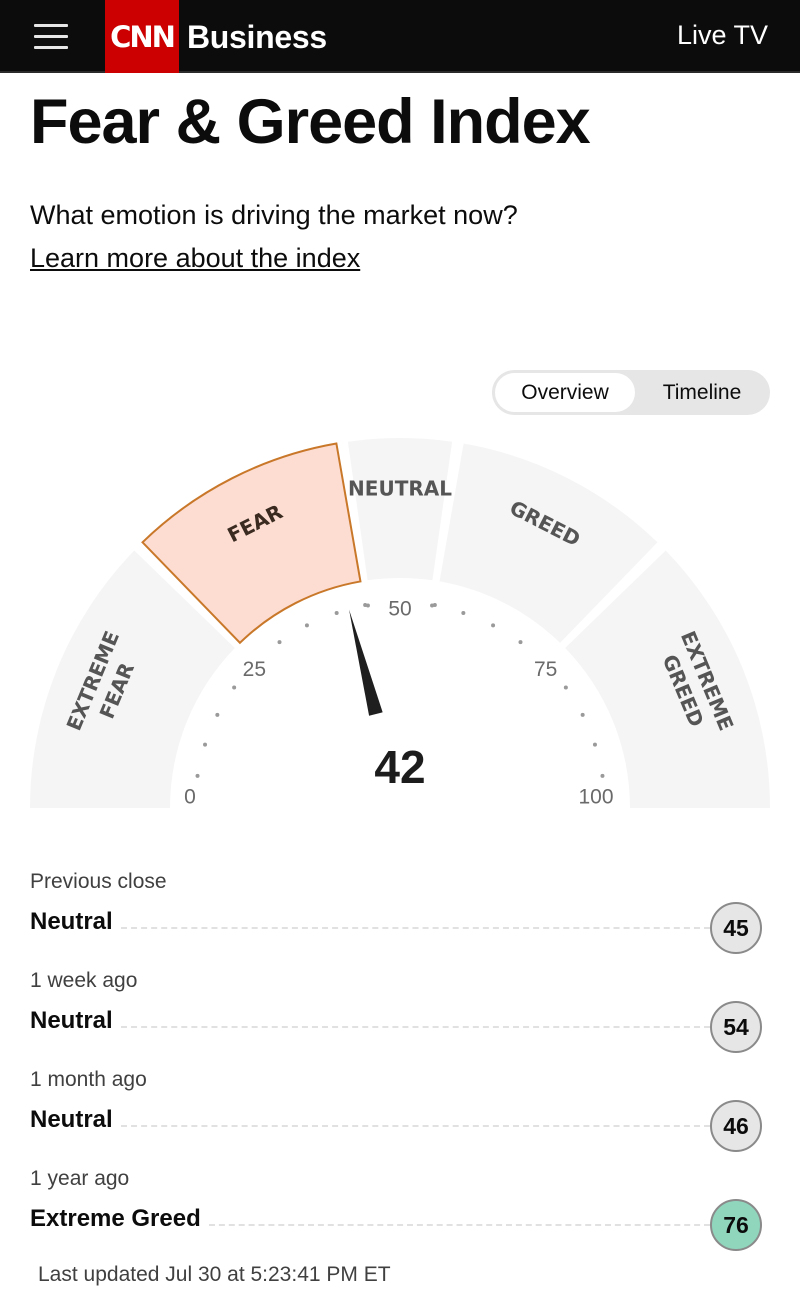  What do you see at coordinates (142, 36) in the screenshot?
I see `cnn-logo: CNN` at bounding box center [142, 36].